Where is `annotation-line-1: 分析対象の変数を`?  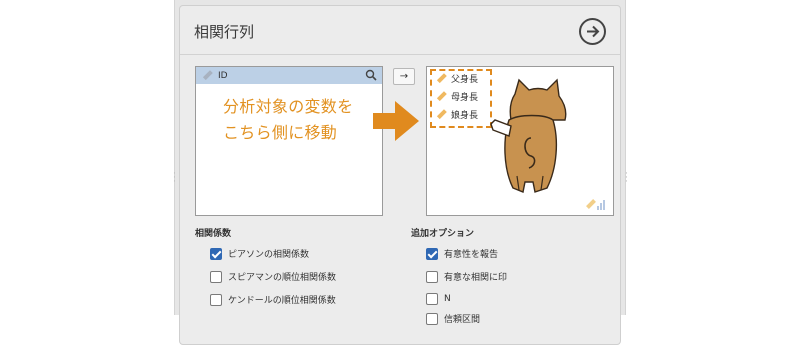 annotation-line-1: 分析対象の変数を is located at coordinates (288, 106).